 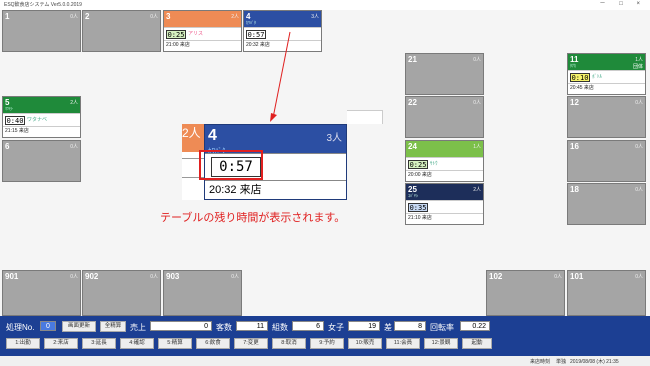 What do you see at coordinates (99, 343) in the screenshot?
I see `fkey-3-extend-button: 3:延長` at bounding box center [99, 343].